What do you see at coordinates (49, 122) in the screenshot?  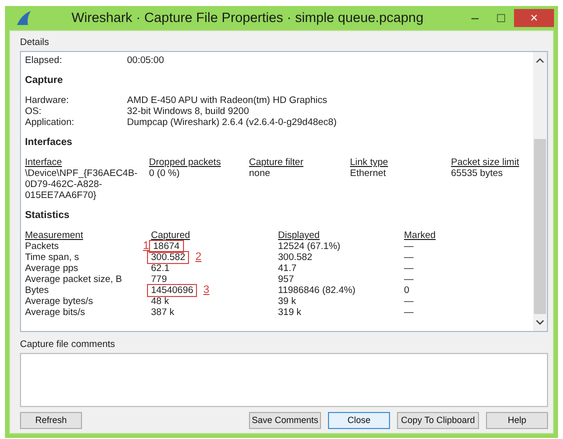 I see `property-label: Application:` at bounding box center [49, 122].